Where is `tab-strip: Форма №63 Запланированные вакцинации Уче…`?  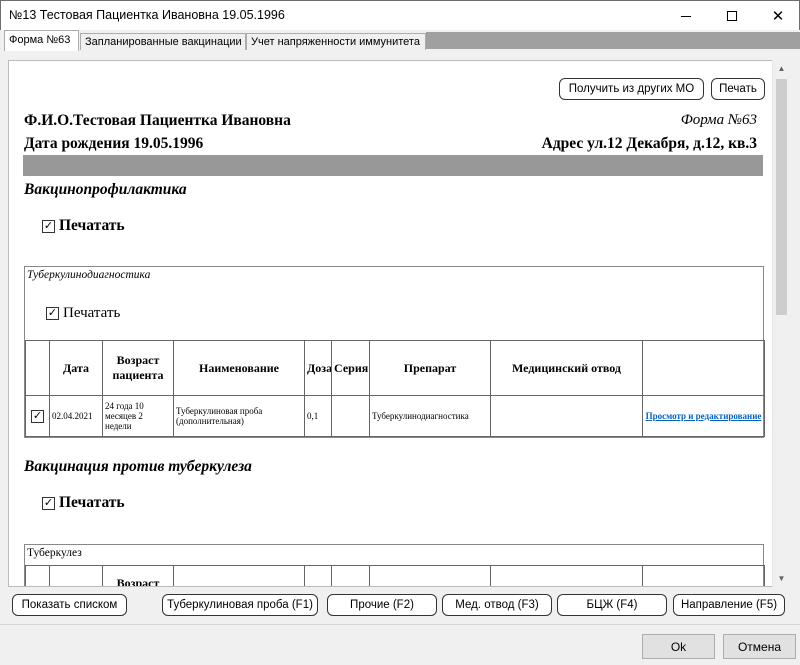
tab-strip: Форма №63 Запланированные вакцинации Уче… is located at coordinates (400, 40).